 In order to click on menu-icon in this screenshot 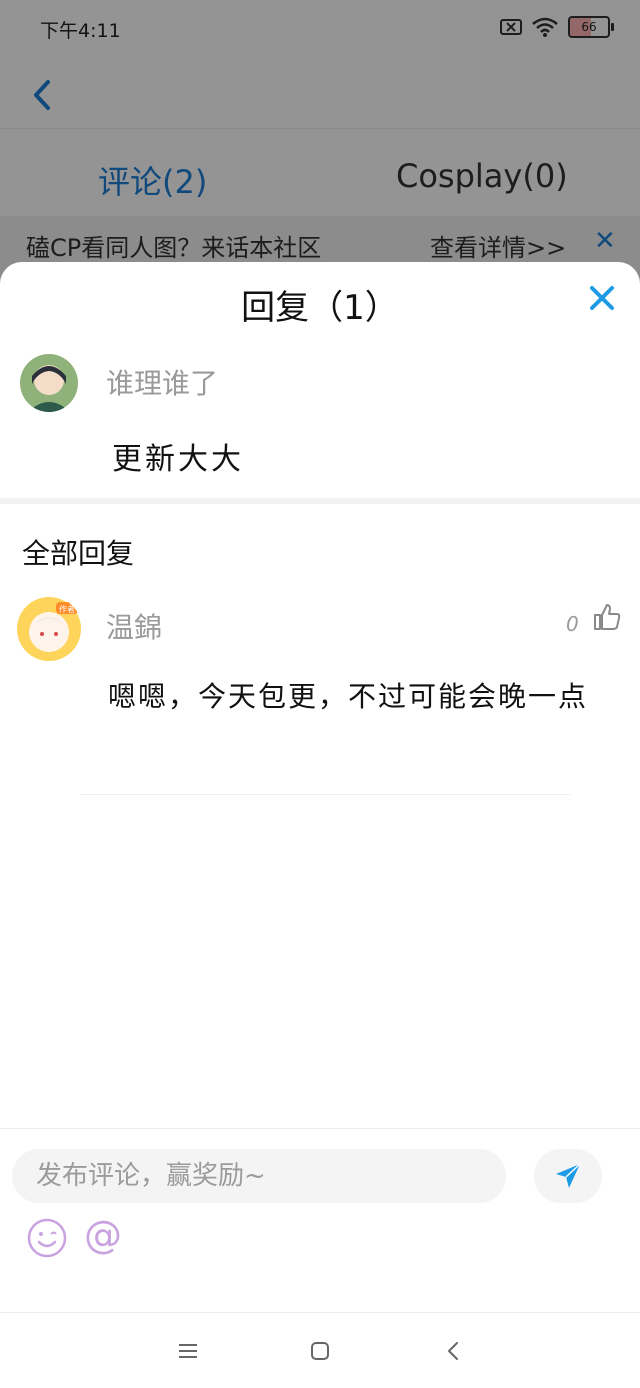, I will do `click(188, 1351)`.